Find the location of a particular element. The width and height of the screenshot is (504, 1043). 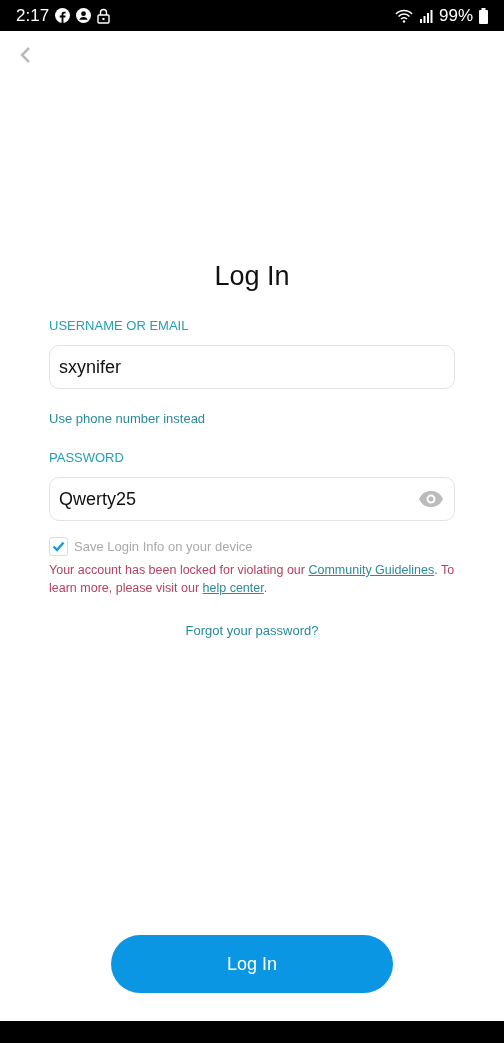

error-message: Your account has been locked for violating our Community Guidelines. To learn more, please visit our help center. is located at coordinates (252, 579).